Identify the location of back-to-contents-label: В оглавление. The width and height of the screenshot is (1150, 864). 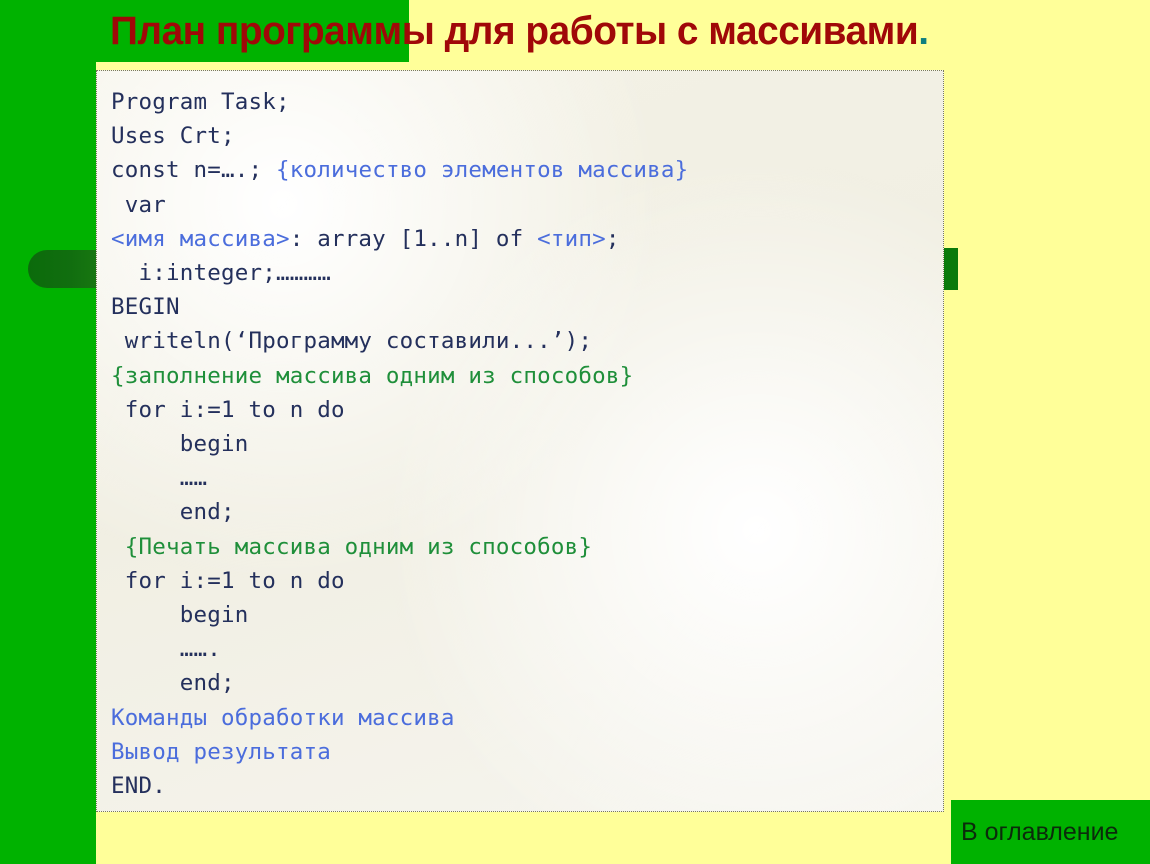
(1040, 831).